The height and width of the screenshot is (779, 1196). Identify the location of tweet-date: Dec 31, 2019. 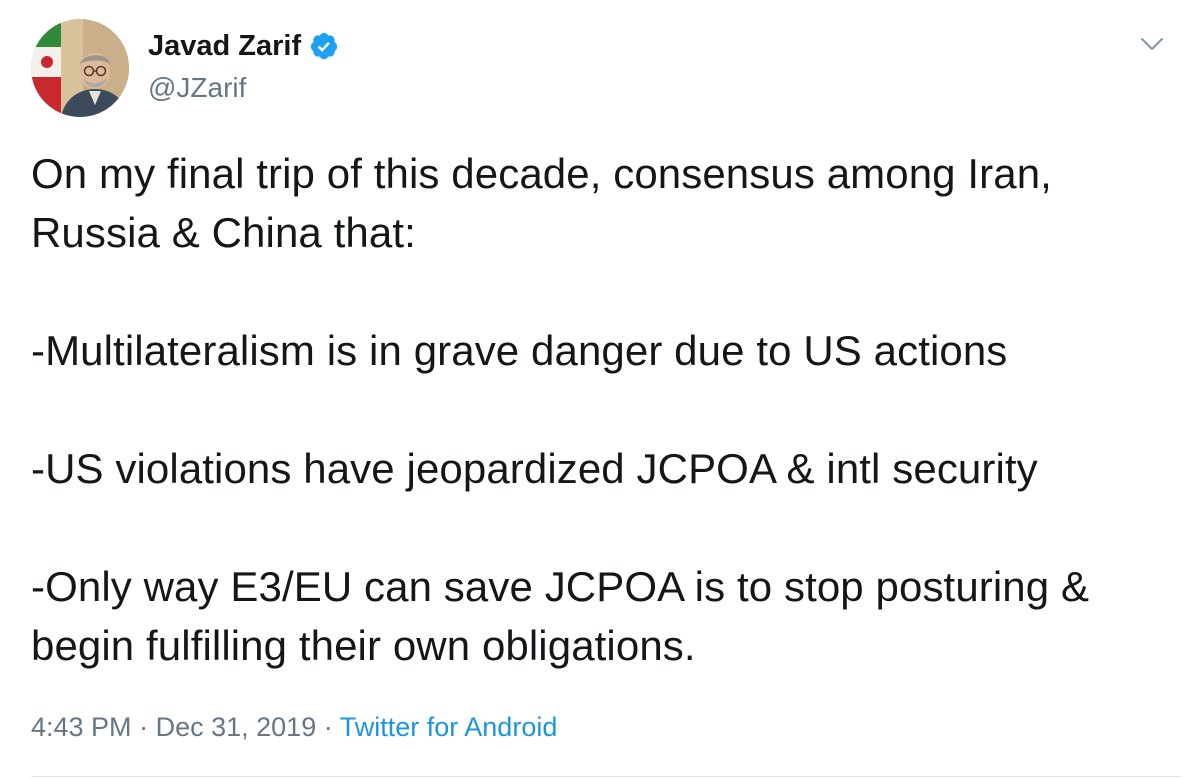
(236, 727).